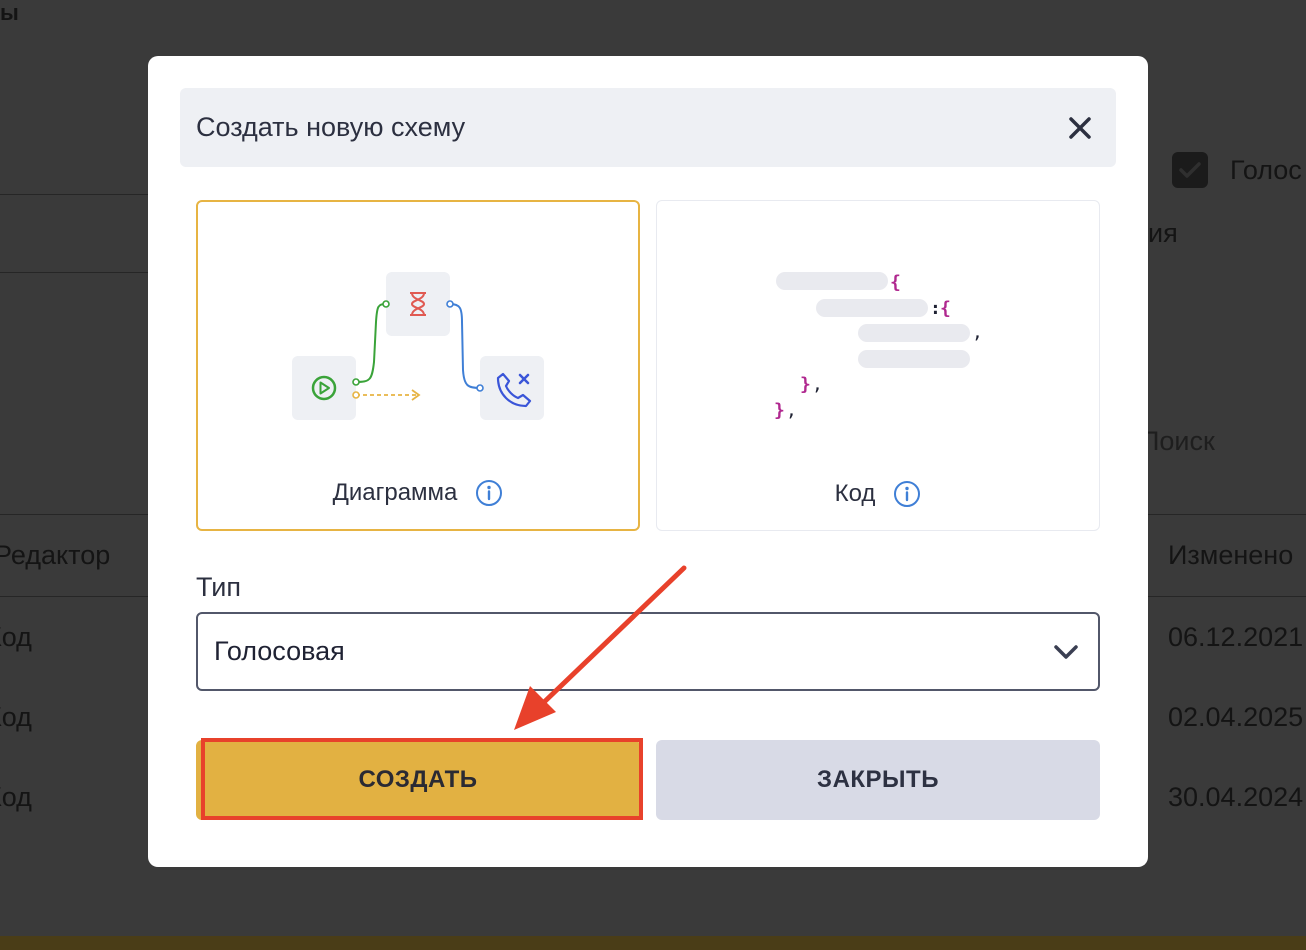 The width and height of the screenshot is (1306, 950). Describe the element at coordinates (653, 943) in the screenshot. I see `bottom-bar` at that location.